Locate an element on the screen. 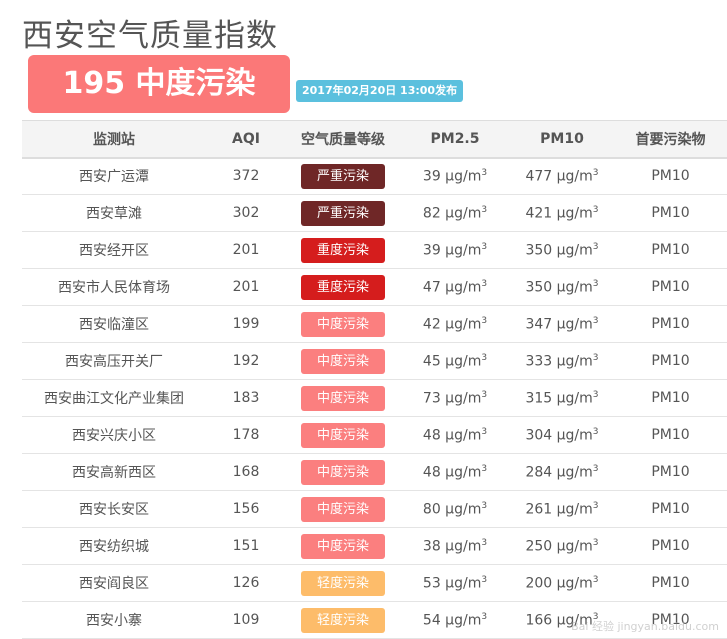 The height and width of the screenshot is (639, 727). aqi-cell: 302 is located at coordinates (246, 213).